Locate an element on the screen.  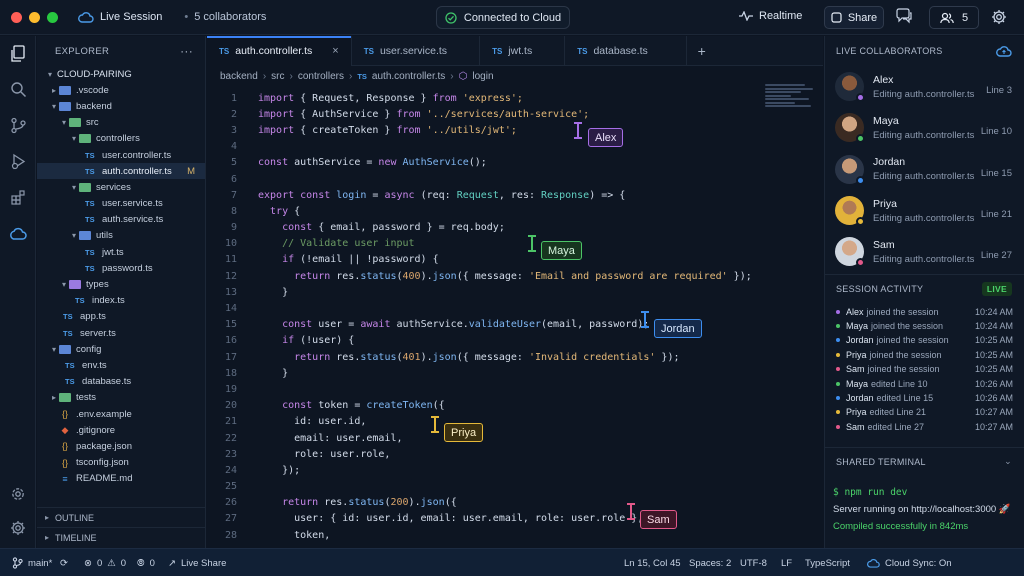
tree-file-user-controller: TS user.controller.ts is located at coordinates (121, 155).